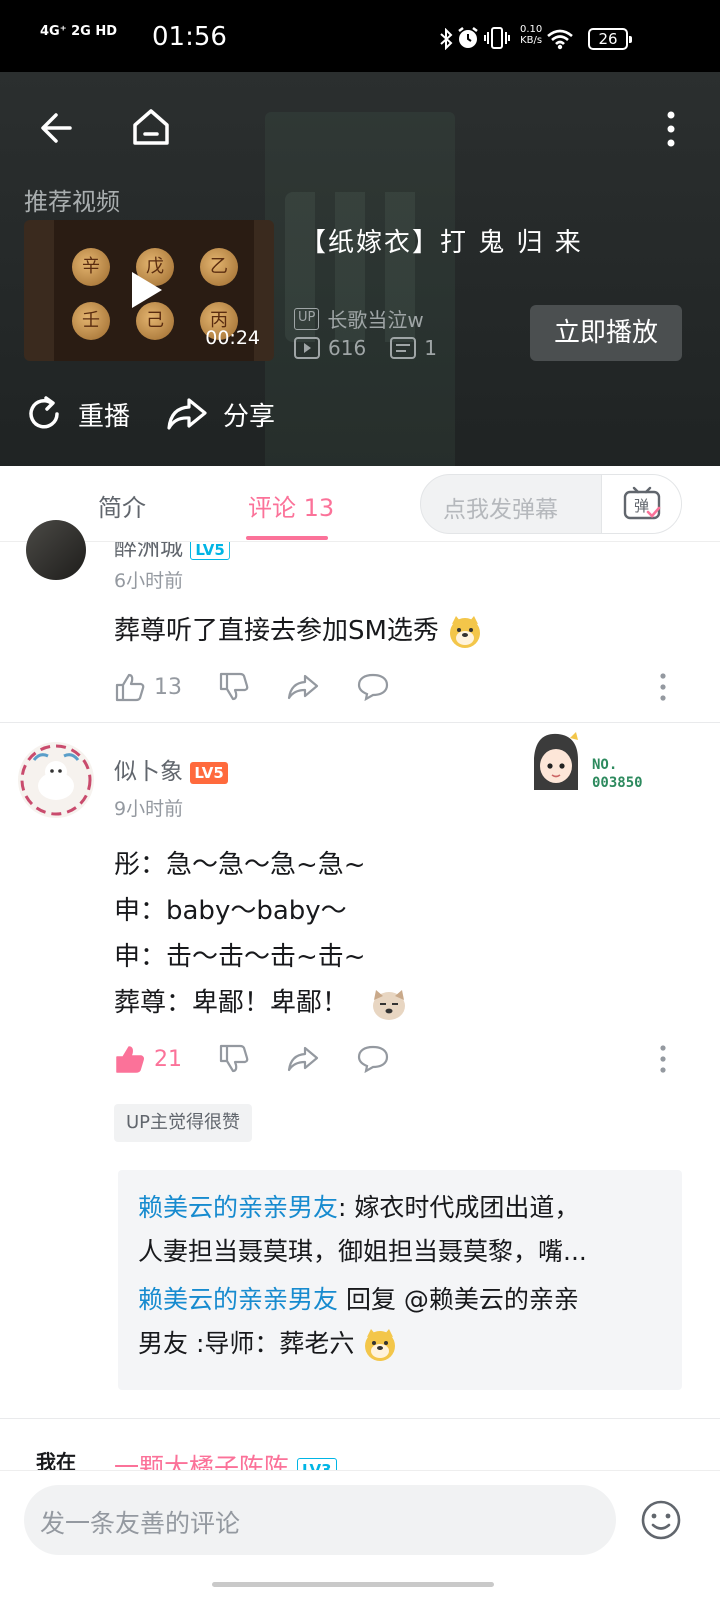  What do you see at coordinates (497, 38) in the screenshot?
I see `vibrate-icon` at bounding box center [497, 38].